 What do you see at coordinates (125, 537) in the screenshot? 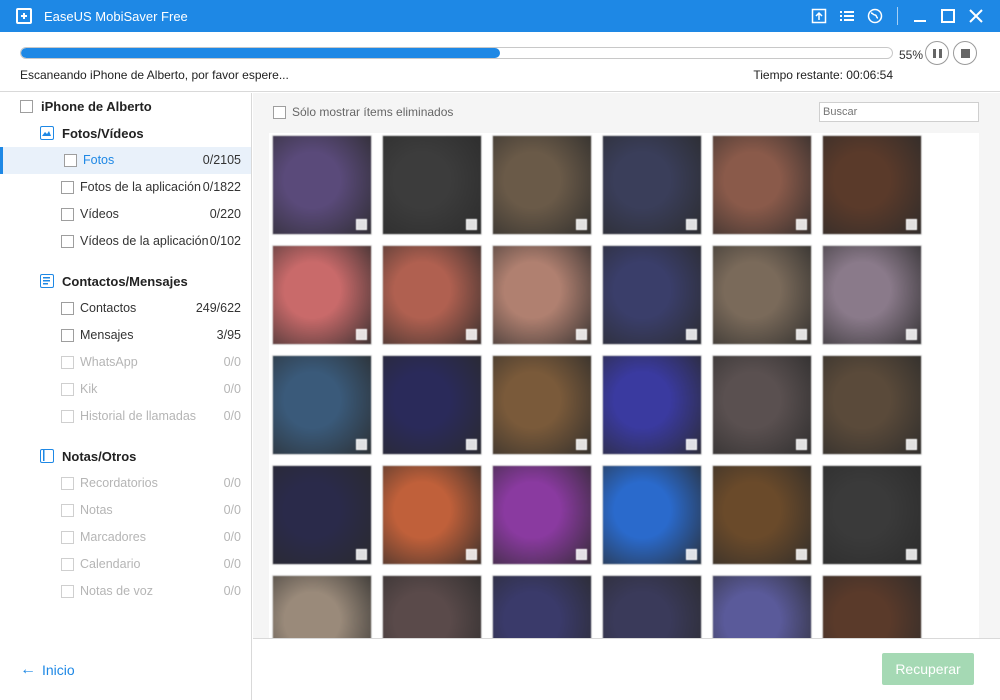
I see `sidebar-item-marcadores: Marcadores 0/0` at bounding box center [125, 537].